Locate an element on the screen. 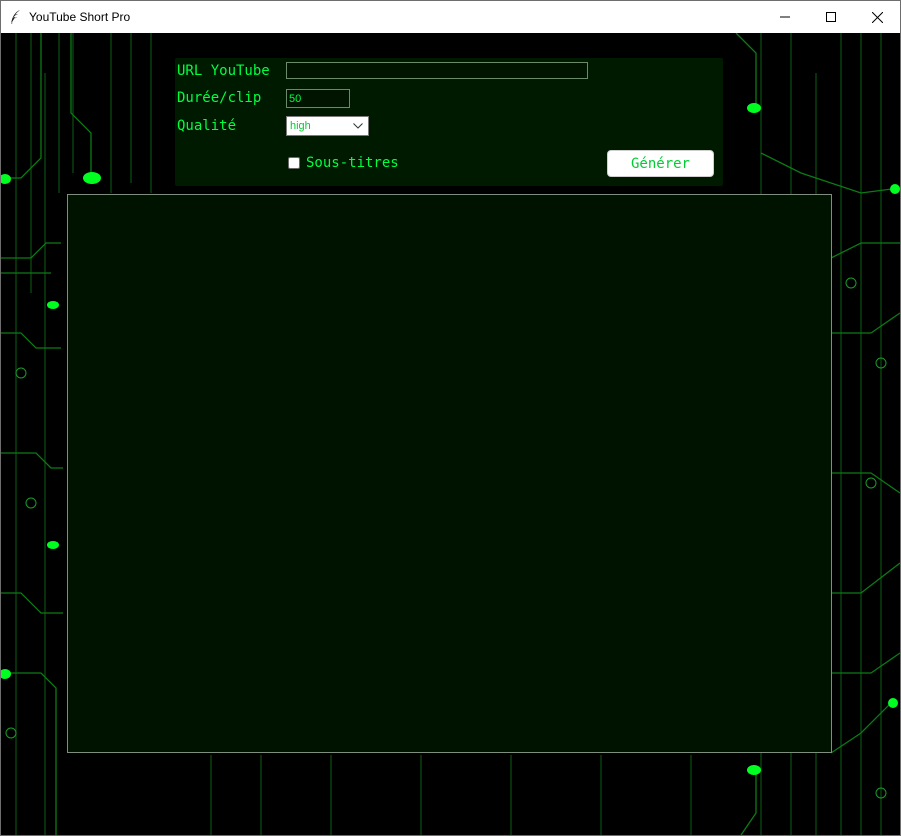 The height and width of the screenshot is (836, 901). duree-input is located at coordinates (318, 98).